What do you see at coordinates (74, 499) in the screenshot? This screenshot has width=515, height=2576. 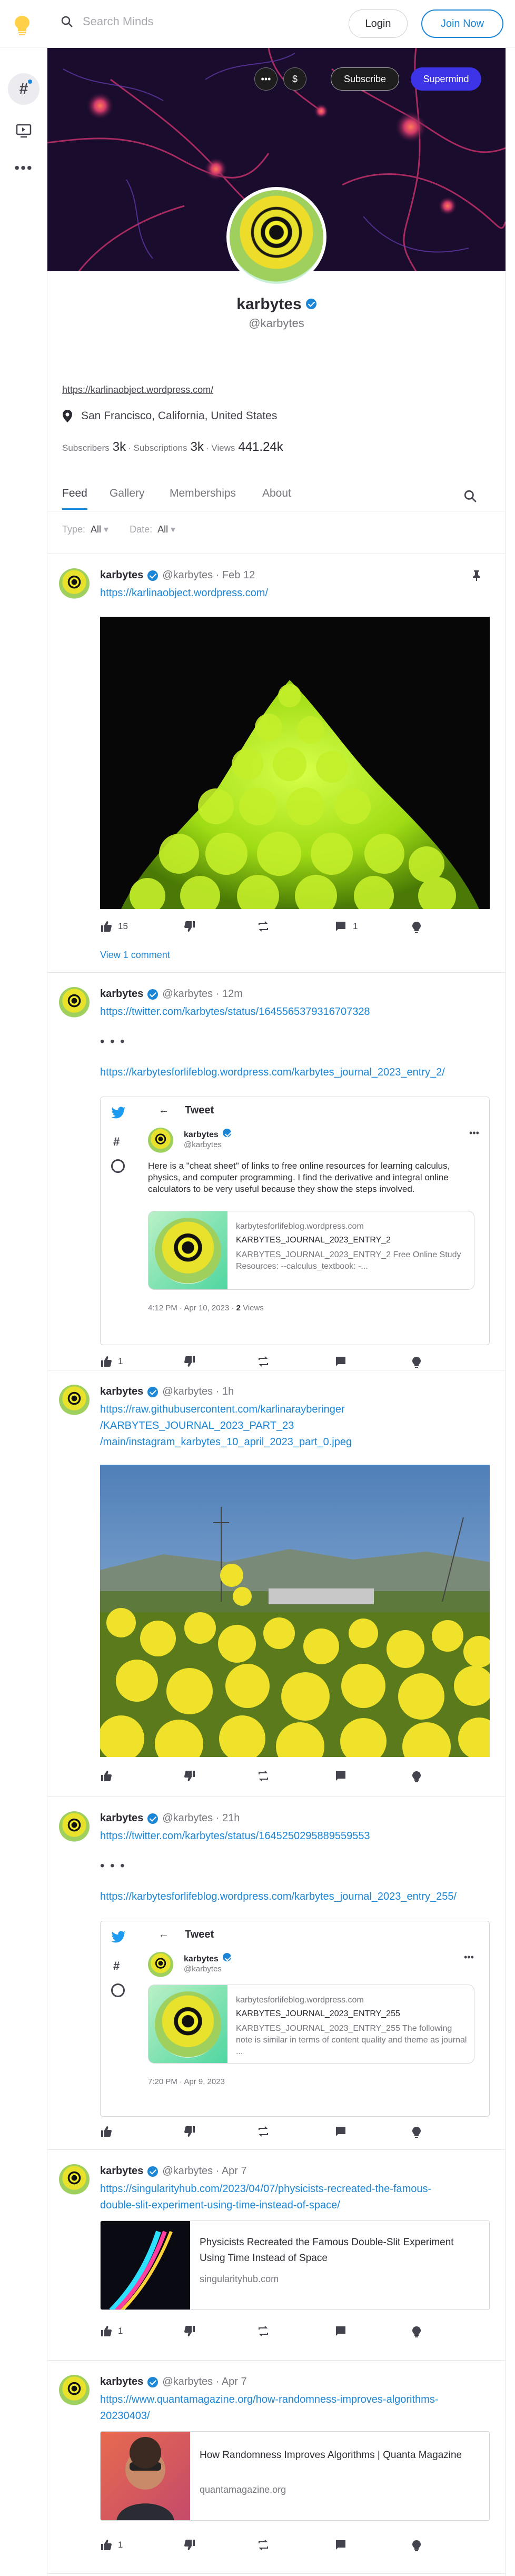 I see `tab-feed: Feed` at bounding box center [74, 499].